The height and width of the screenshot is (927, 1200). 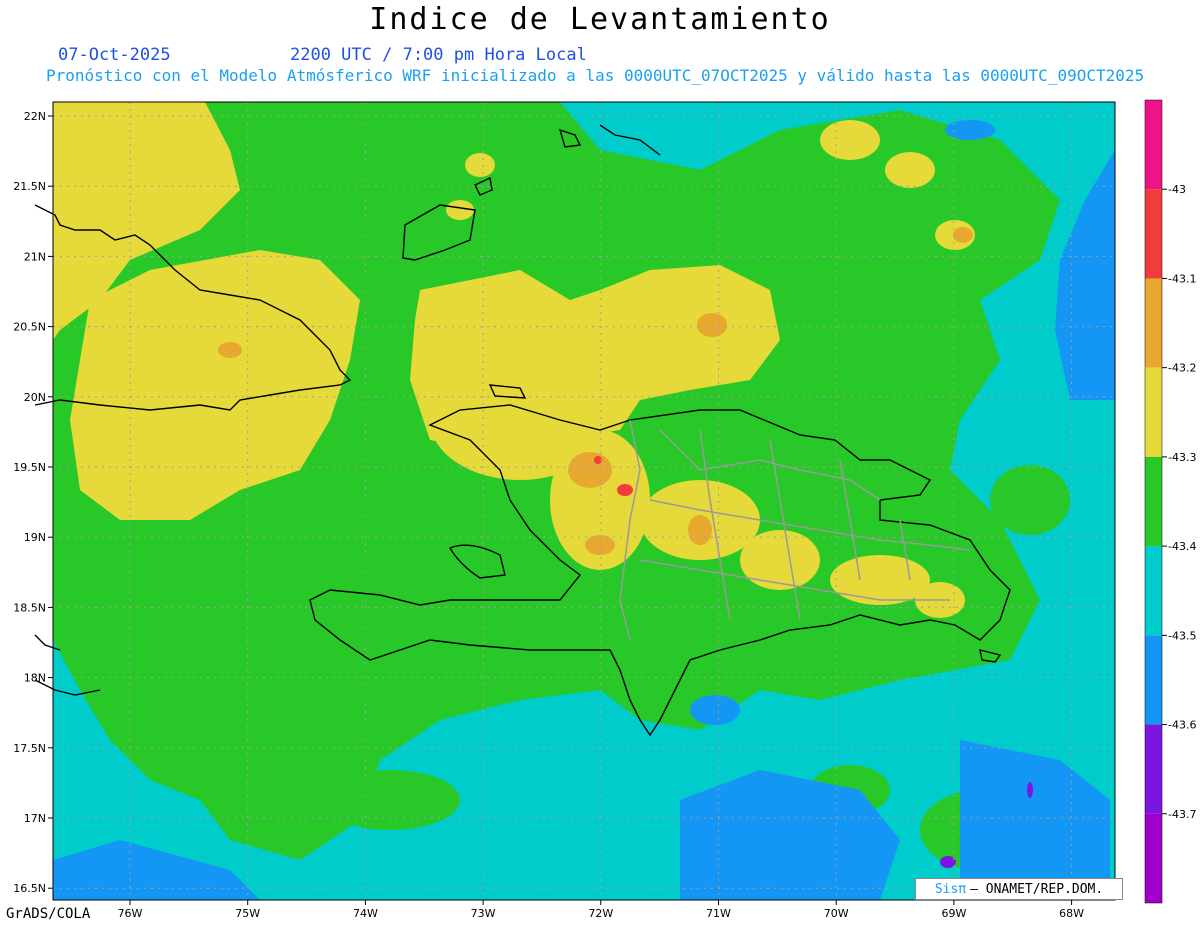 I want to click on colorbar-label: -43.3, so click(x=1182, y=457).